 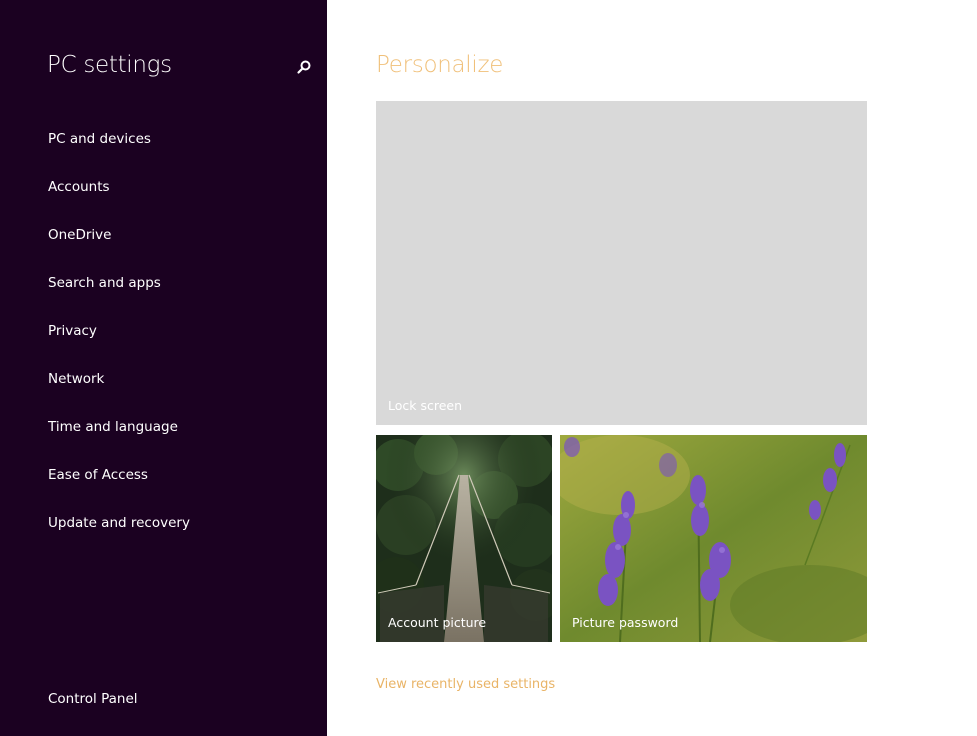 I want to click on nav-item-accounts: Accounts, so click(x=79, y=187).